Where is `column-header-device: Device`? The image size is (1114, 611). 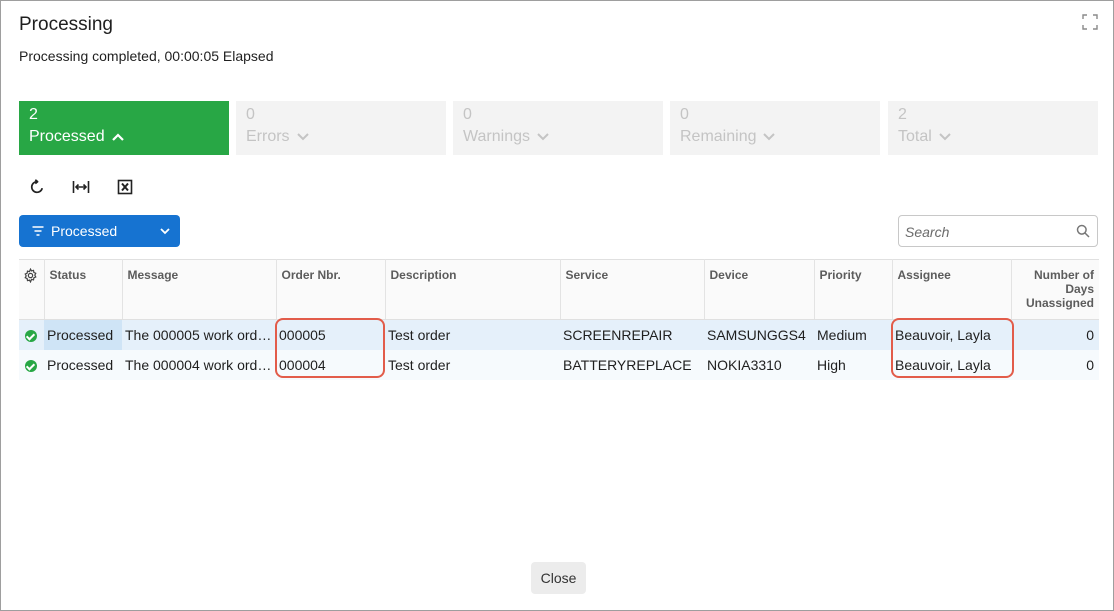 column-header-device: Device is located at coordinates (759, 289).